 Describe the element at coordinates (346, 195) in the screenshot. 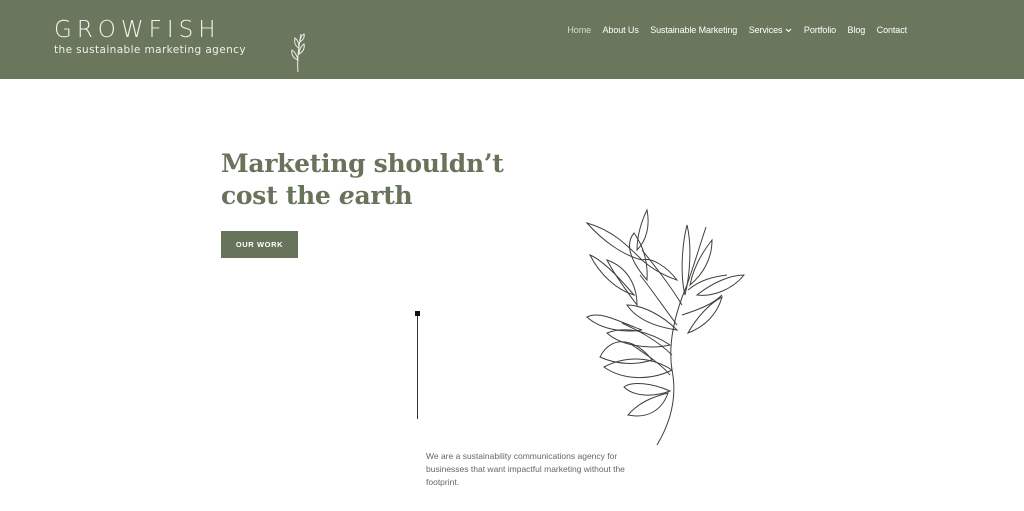

I see `hero-title-italic-letter: e` at that location.